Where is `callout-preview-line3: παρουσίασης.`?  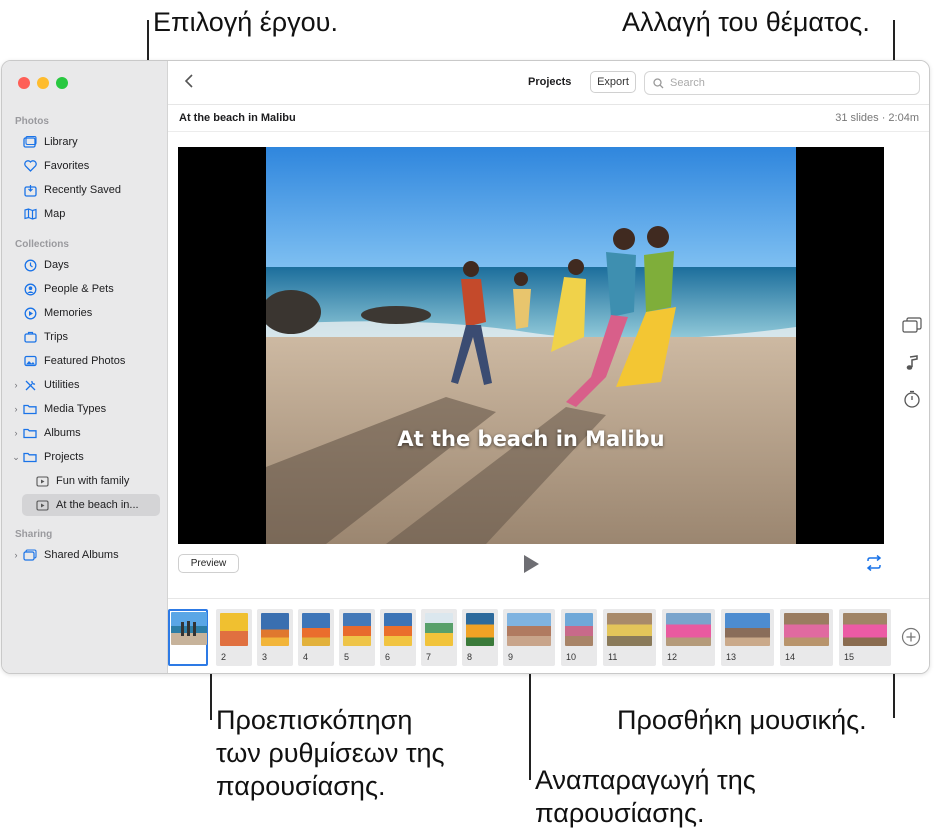 callout-preview-line3: παρουσίασης. is located at coordinates (301, 786).